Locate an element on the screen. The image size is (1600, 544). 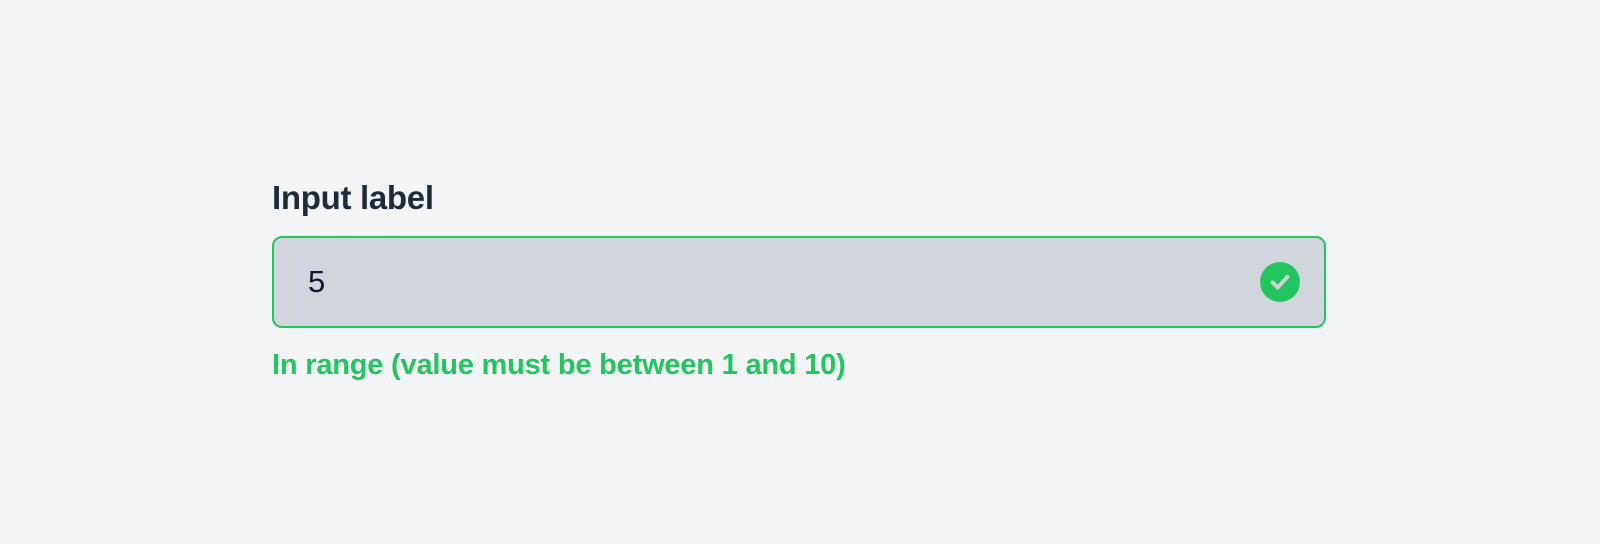
check-circle-icon is located at coordinates (1280, 282).